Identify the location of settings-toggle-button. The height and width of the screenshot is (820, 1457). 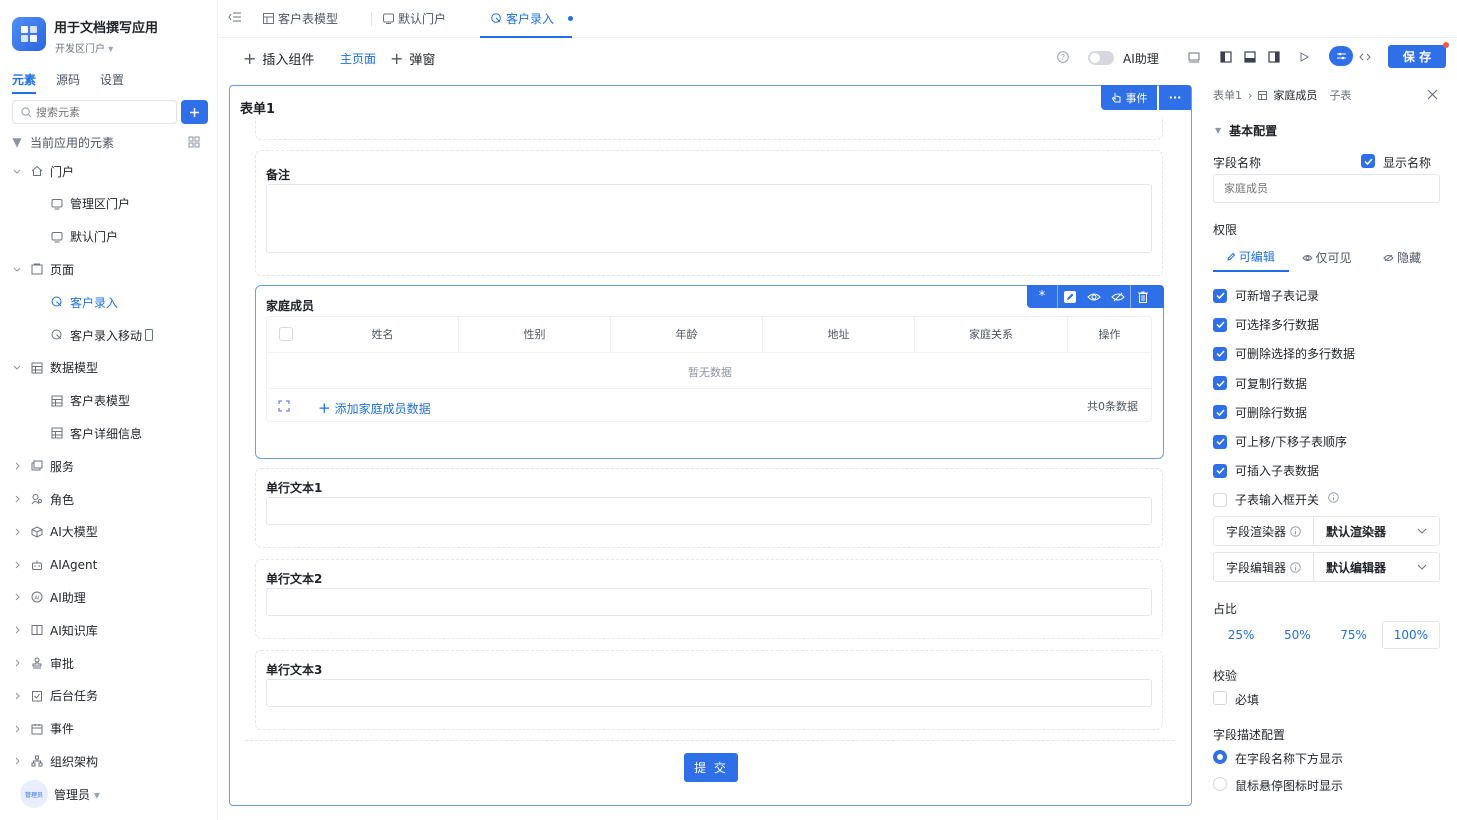
(1341, 56).